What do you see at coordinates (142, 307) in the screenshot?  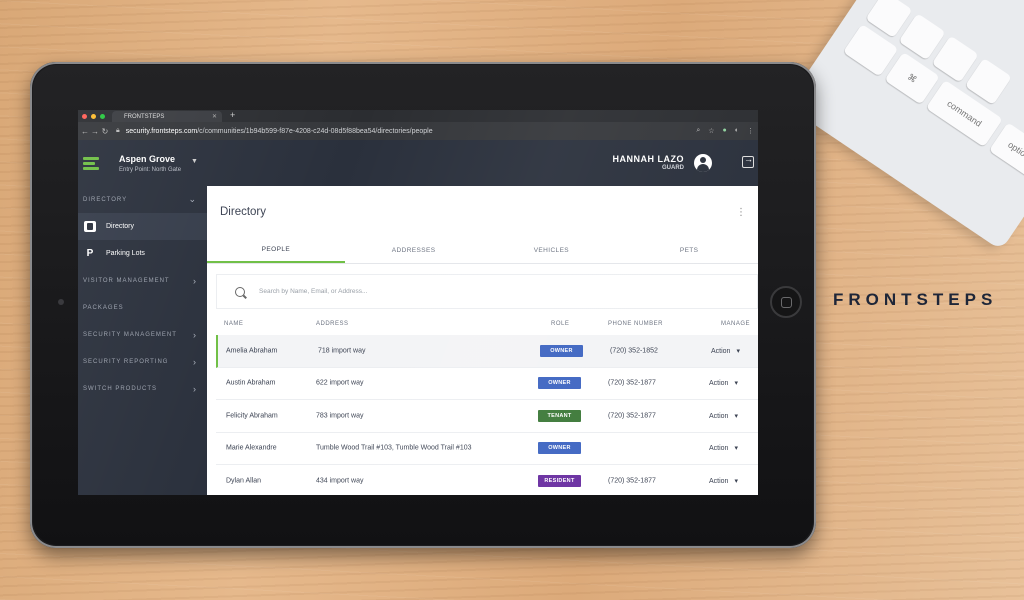 I see `sidebar-section-packages: PACKAGES` at bounding box center [142, 307].